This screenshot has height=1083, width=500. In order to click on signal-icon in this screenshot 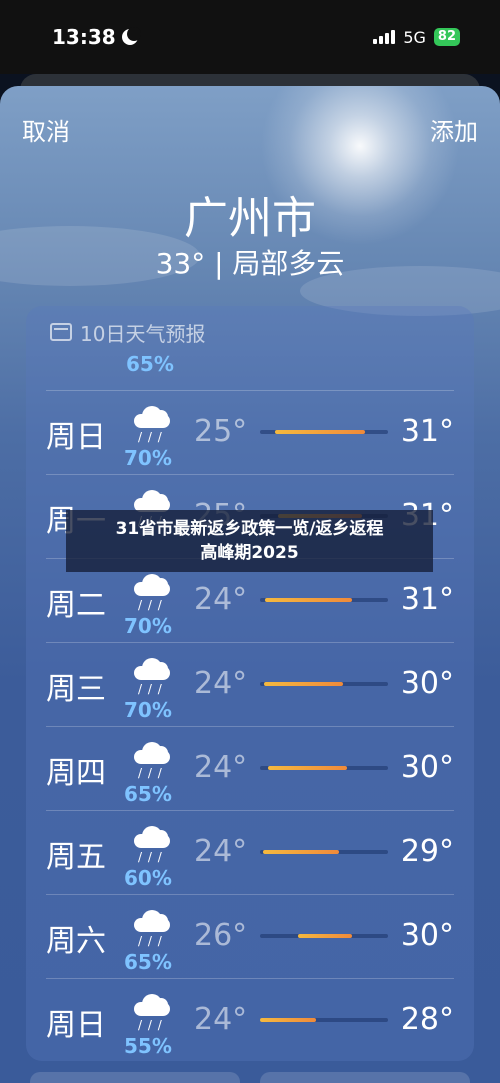, I will do `click(384, 37)`.